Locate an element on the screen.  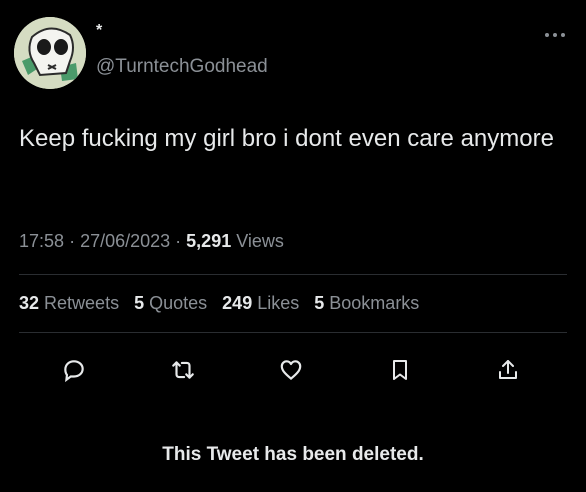
views-label: Views is located at coordinates (260, 241).